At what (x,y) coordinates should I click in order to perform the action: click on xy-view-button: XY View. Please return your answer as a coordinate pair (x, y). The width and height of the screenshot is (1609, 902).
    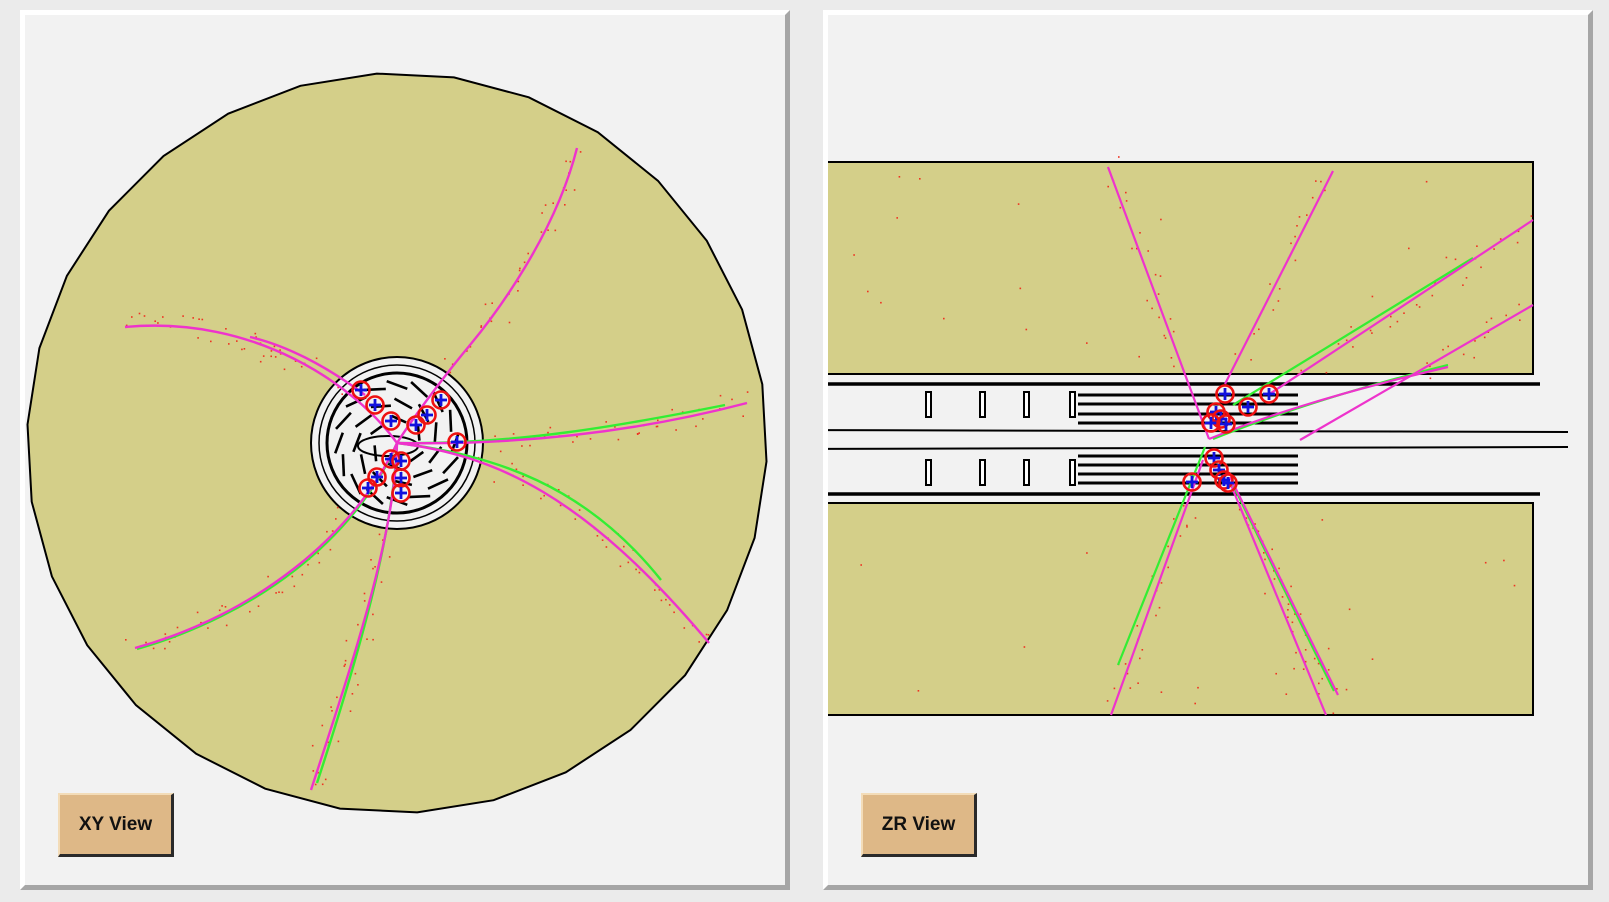
    Looking at the image, I should click on (116, 825).